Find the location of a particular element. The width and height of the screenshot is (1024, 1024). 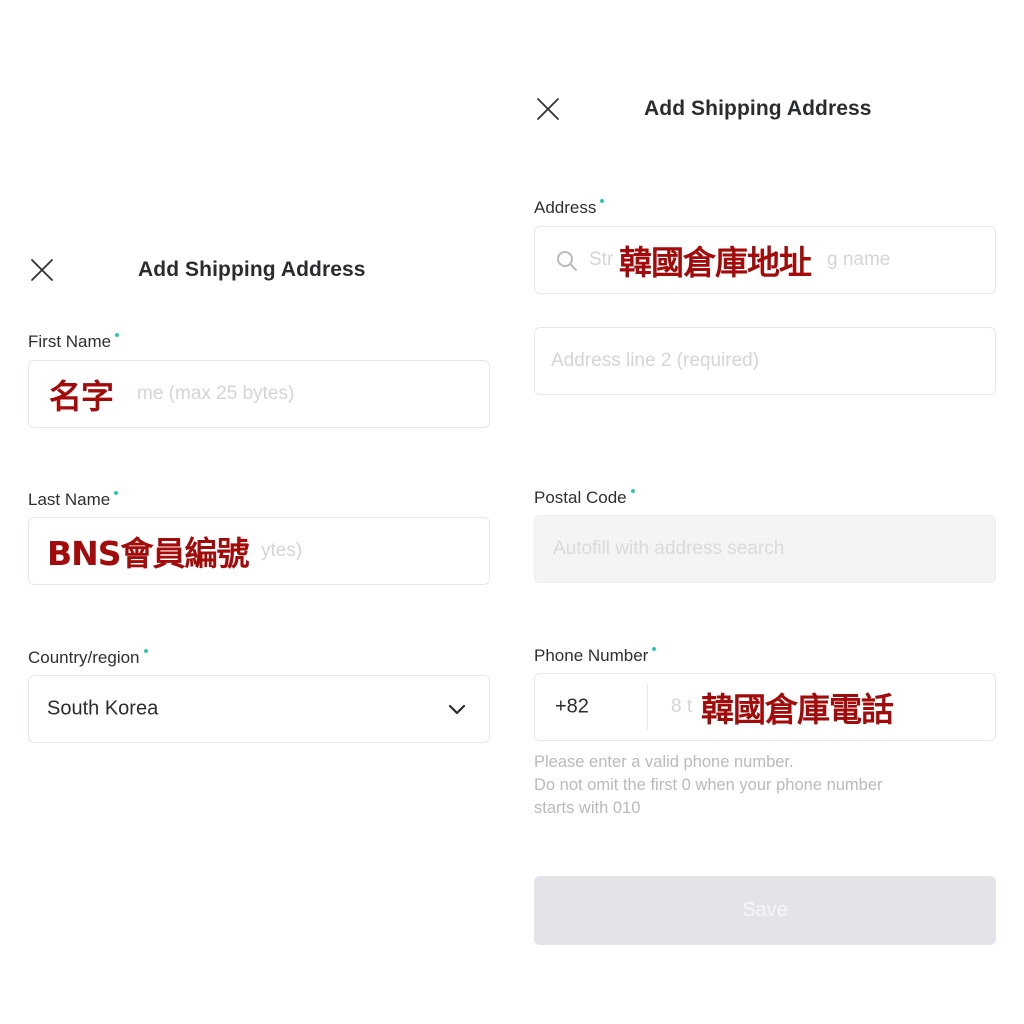

address-placeholder-start: Str is located at coordinates (601, 259).